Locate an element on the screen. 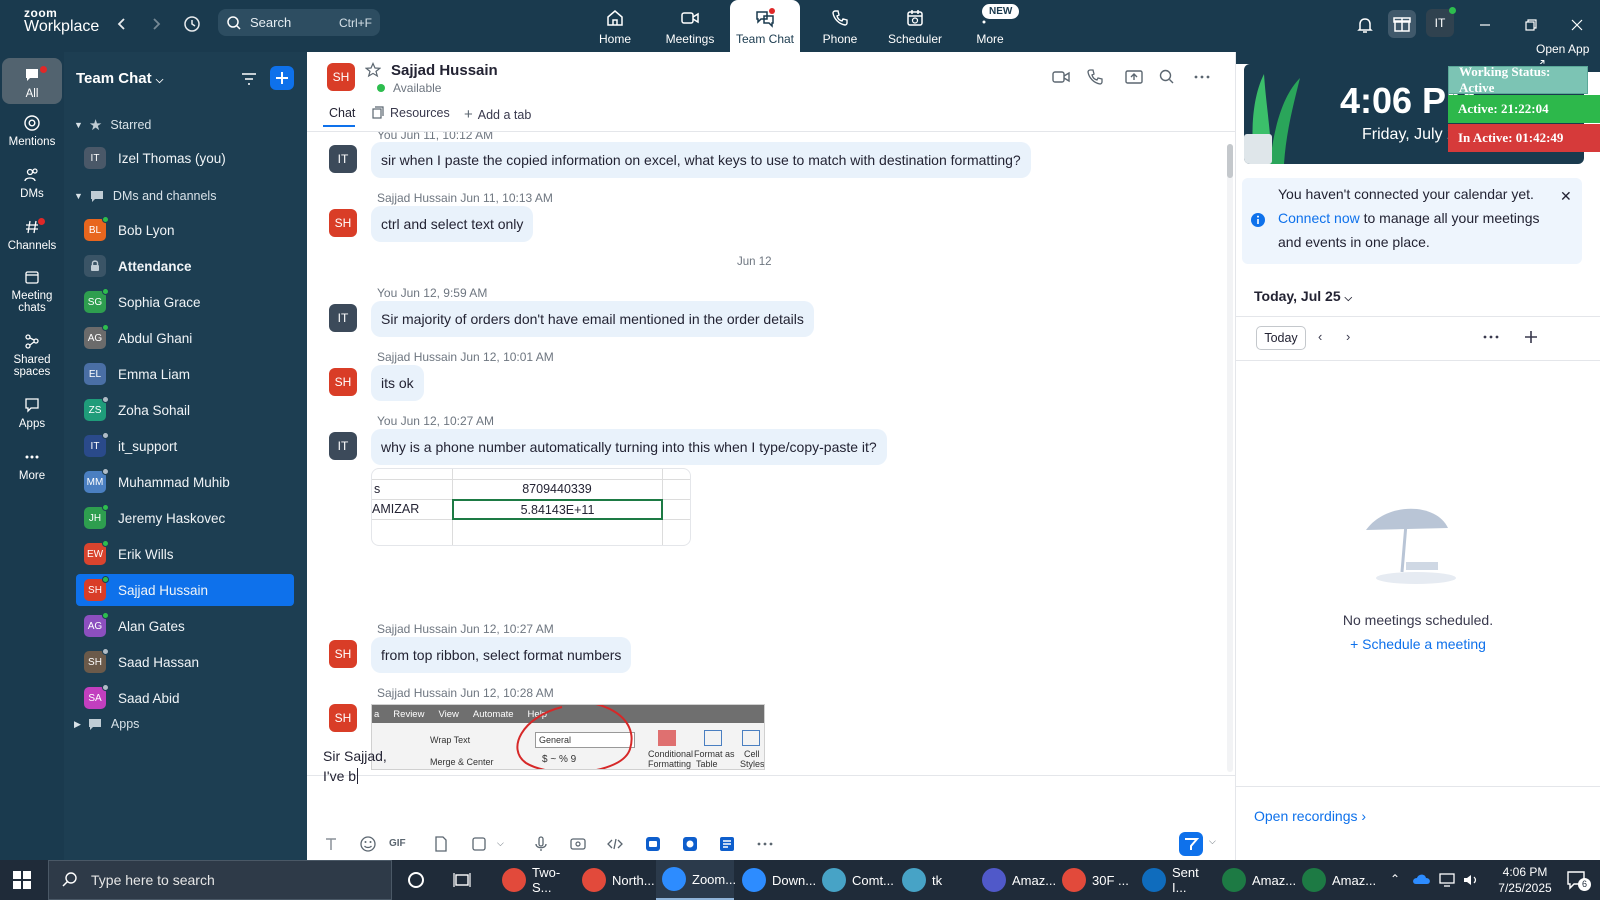  sidebar-item: SH Sajjad Hussain is located at coordinates (185, 590).